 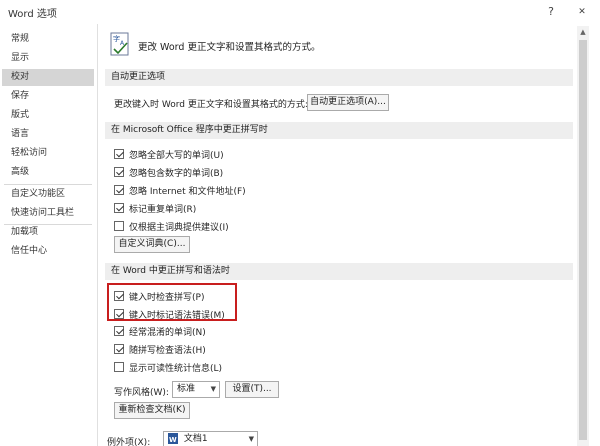 What do you see at coordinates (229, 47) in the screenshot?
I see `page-description: 更改 Word 更正文字和设置其格式的方式。` at bounding box center [229, 47].